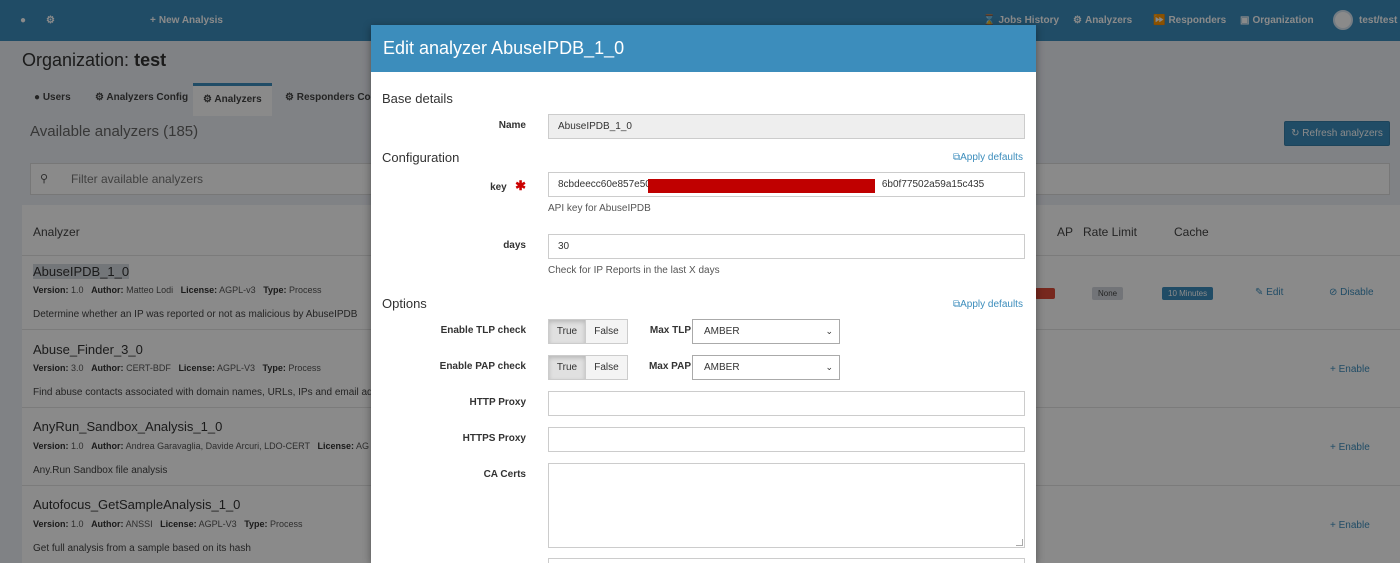  I want to click on pap-false-button: False, so click(606, 367).